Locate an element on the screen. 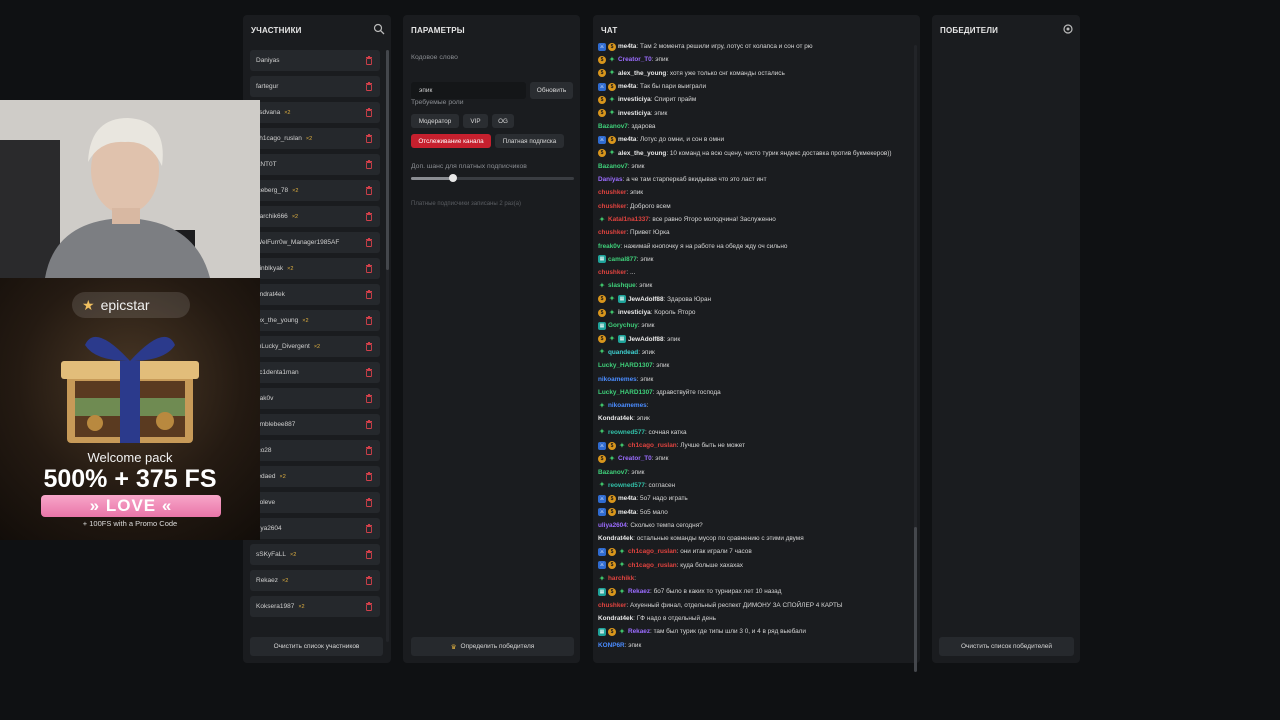 This screenshot has height=720, width=1280. chat-username: Katal1na1337 is located at coordinates (628, 219).